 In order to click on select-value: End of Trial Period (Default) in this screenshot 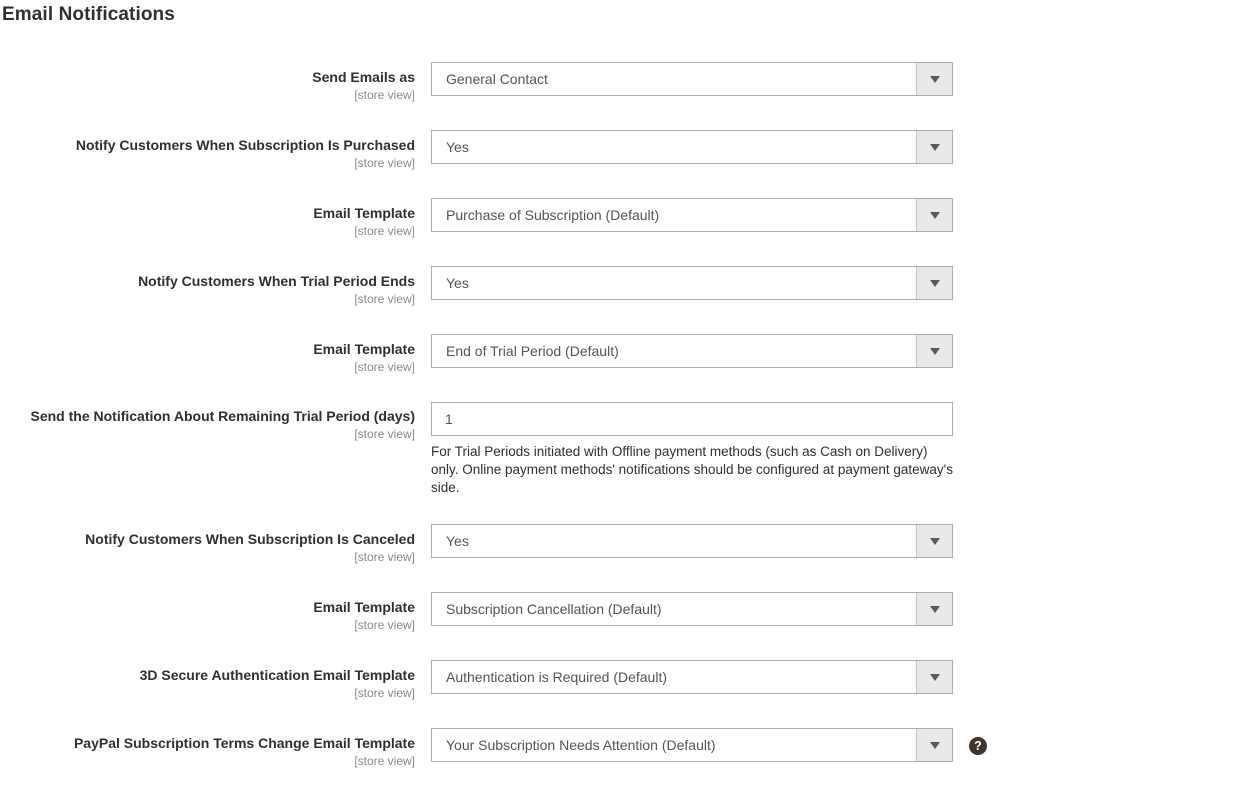, I will do `click(532, 351)`.